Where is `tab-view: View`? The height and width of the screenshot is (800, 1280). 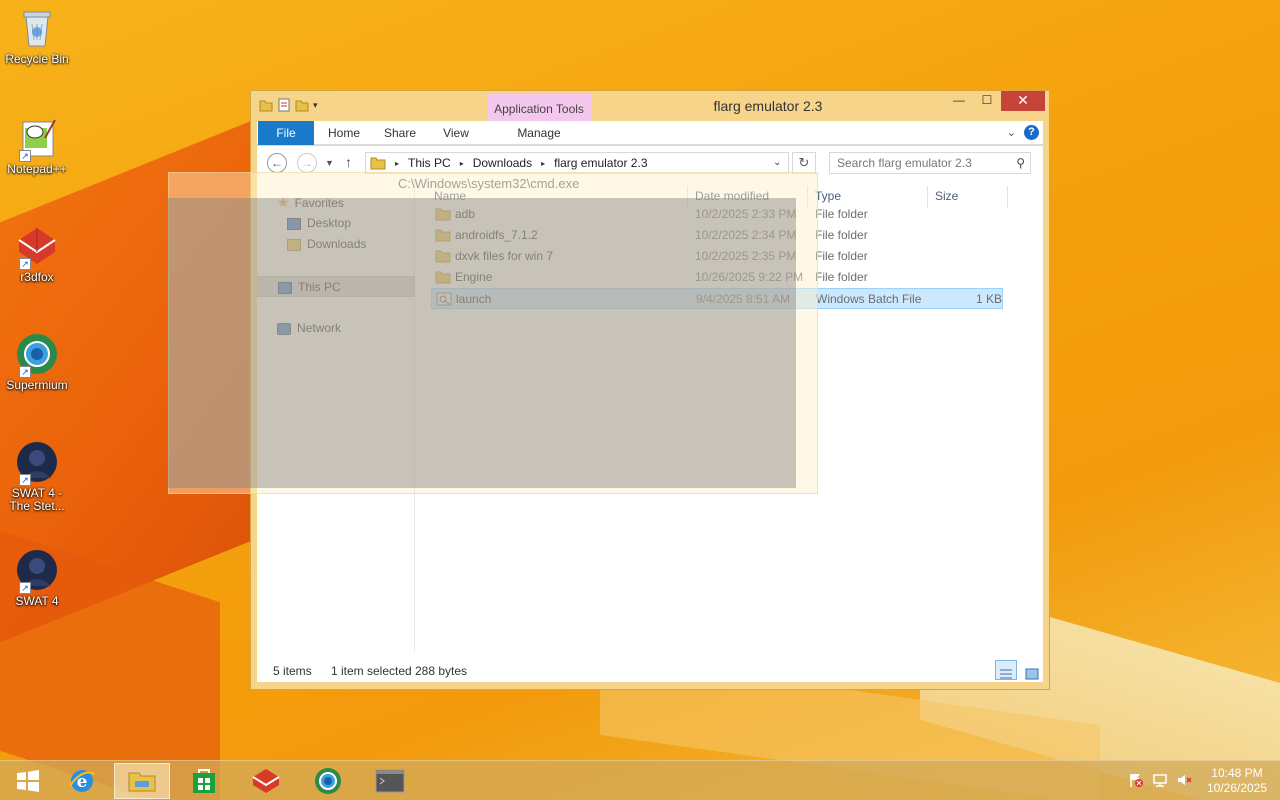 tab-view: View is located at coordinates (456, 133).